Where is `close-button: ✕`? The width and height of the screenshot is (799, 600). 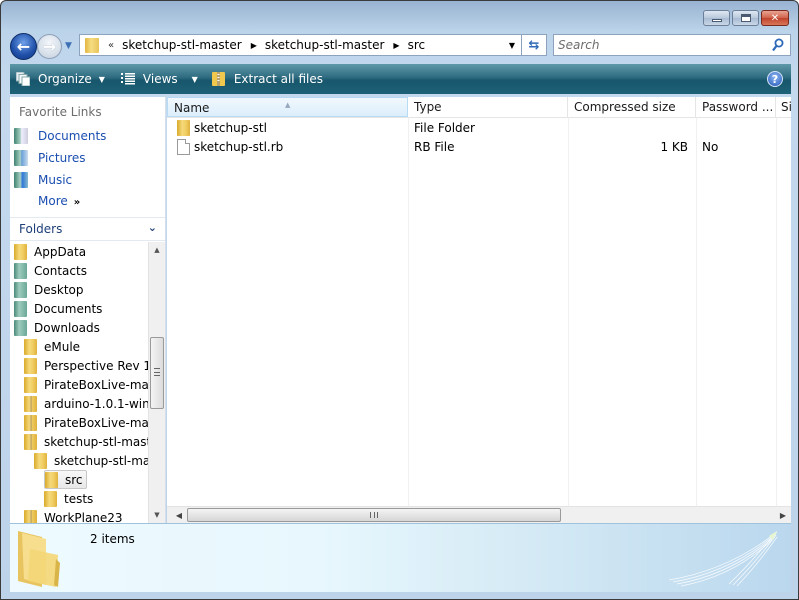 close-button: ✕ is located at coordinates (775, 18).